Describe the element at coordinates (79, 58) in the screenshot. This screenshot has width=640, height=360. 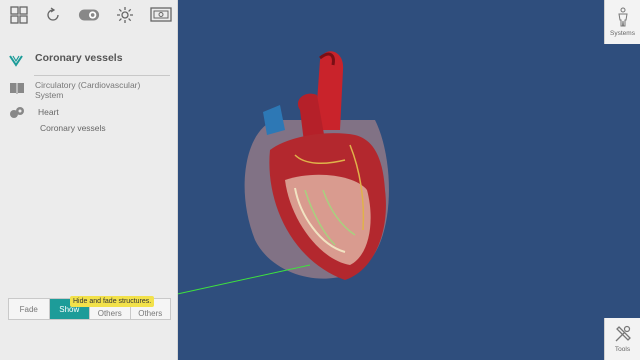
I see `breadcrumb-title: Coronary vessels` at that location.